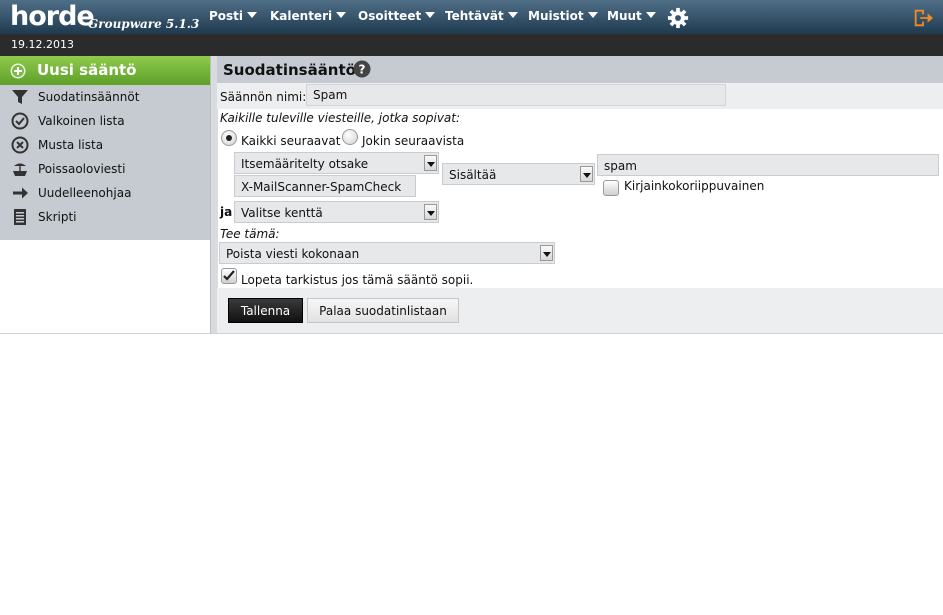  Describe the element at coordinates (336, 212) in the screenshot. I see `next-field-select: Valitse kenttä` at that location.